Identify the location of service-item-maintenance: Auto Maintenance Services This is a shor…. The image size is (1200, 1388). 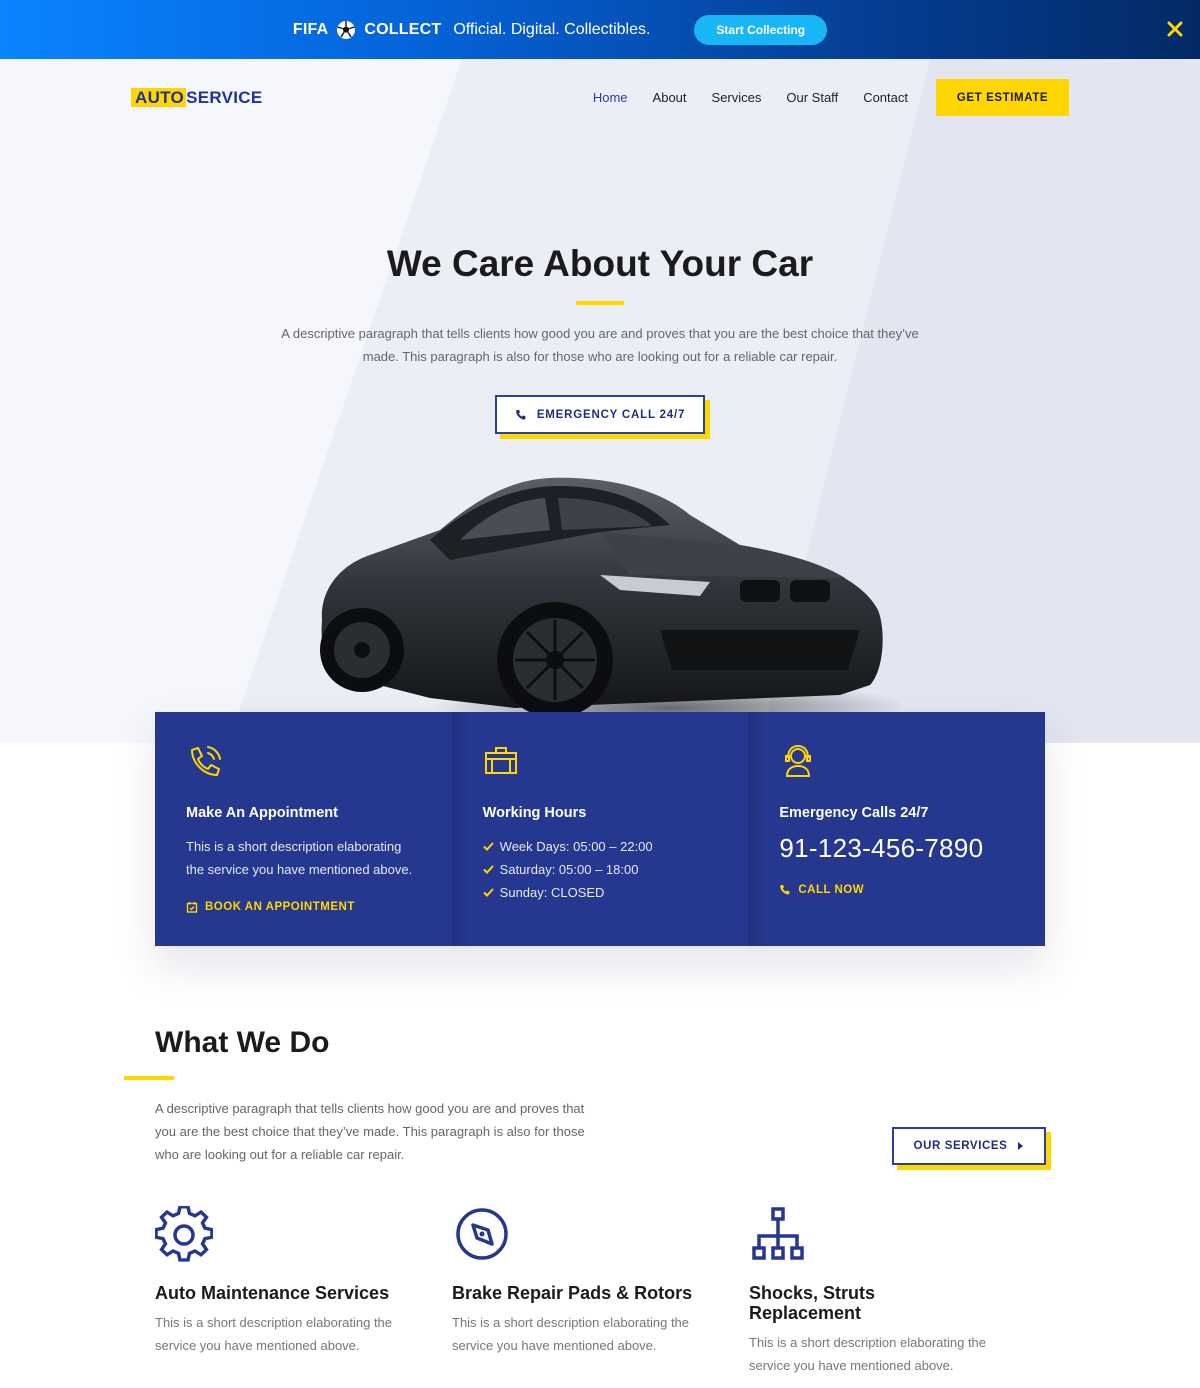
(284, 1281).